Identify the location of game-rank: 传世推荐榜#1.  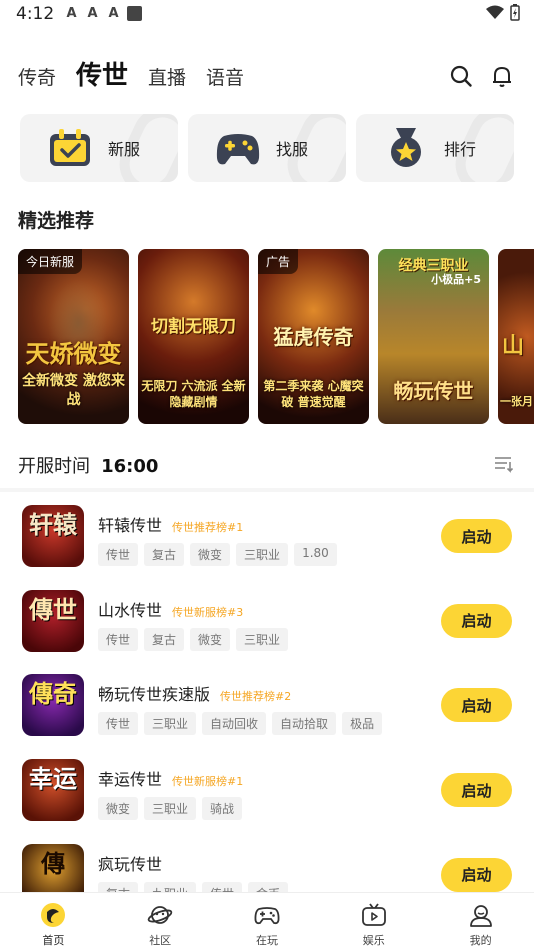
(208, 527).